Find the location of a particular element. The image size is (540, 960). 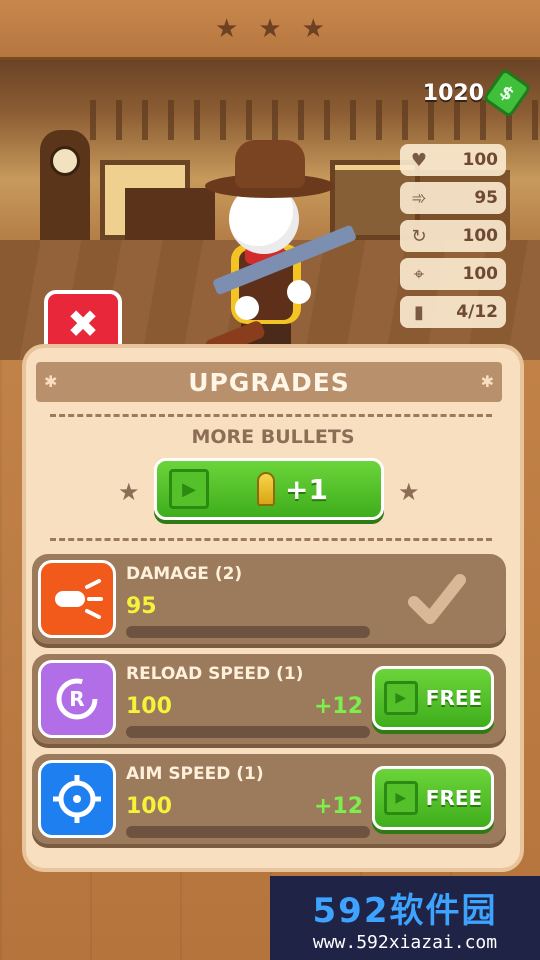

damage-icon is located at coordinates (77, 599).